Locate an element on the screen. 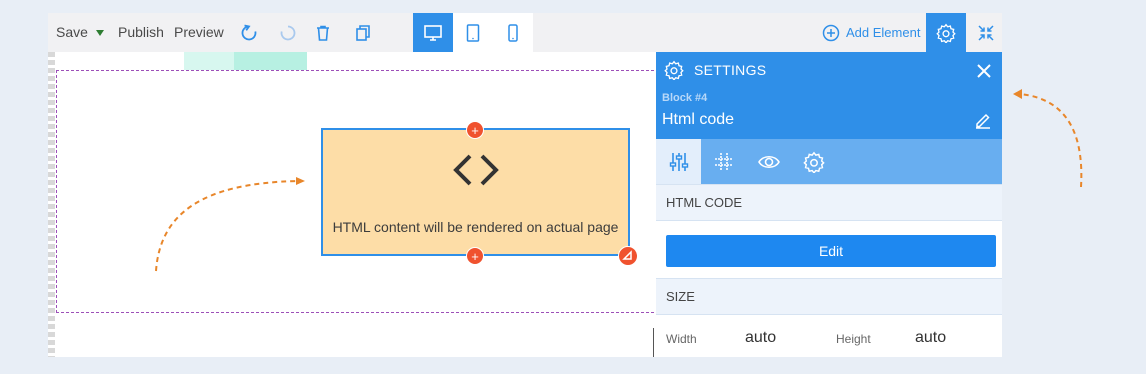 The width and height of the screenshot is (1146, 374). html-code-section-header: HTML CODE is located at coordinates (829, 202).